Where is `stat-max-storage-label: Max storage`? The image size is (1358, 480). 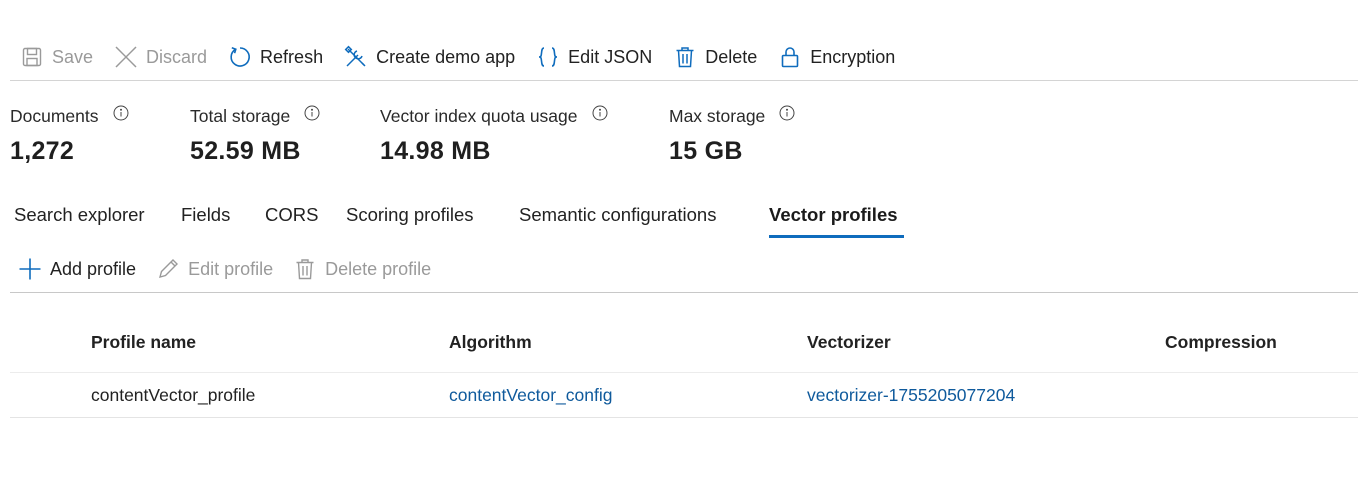 stat-max-storage-label: Max storage is located at coordinates (717, 116).